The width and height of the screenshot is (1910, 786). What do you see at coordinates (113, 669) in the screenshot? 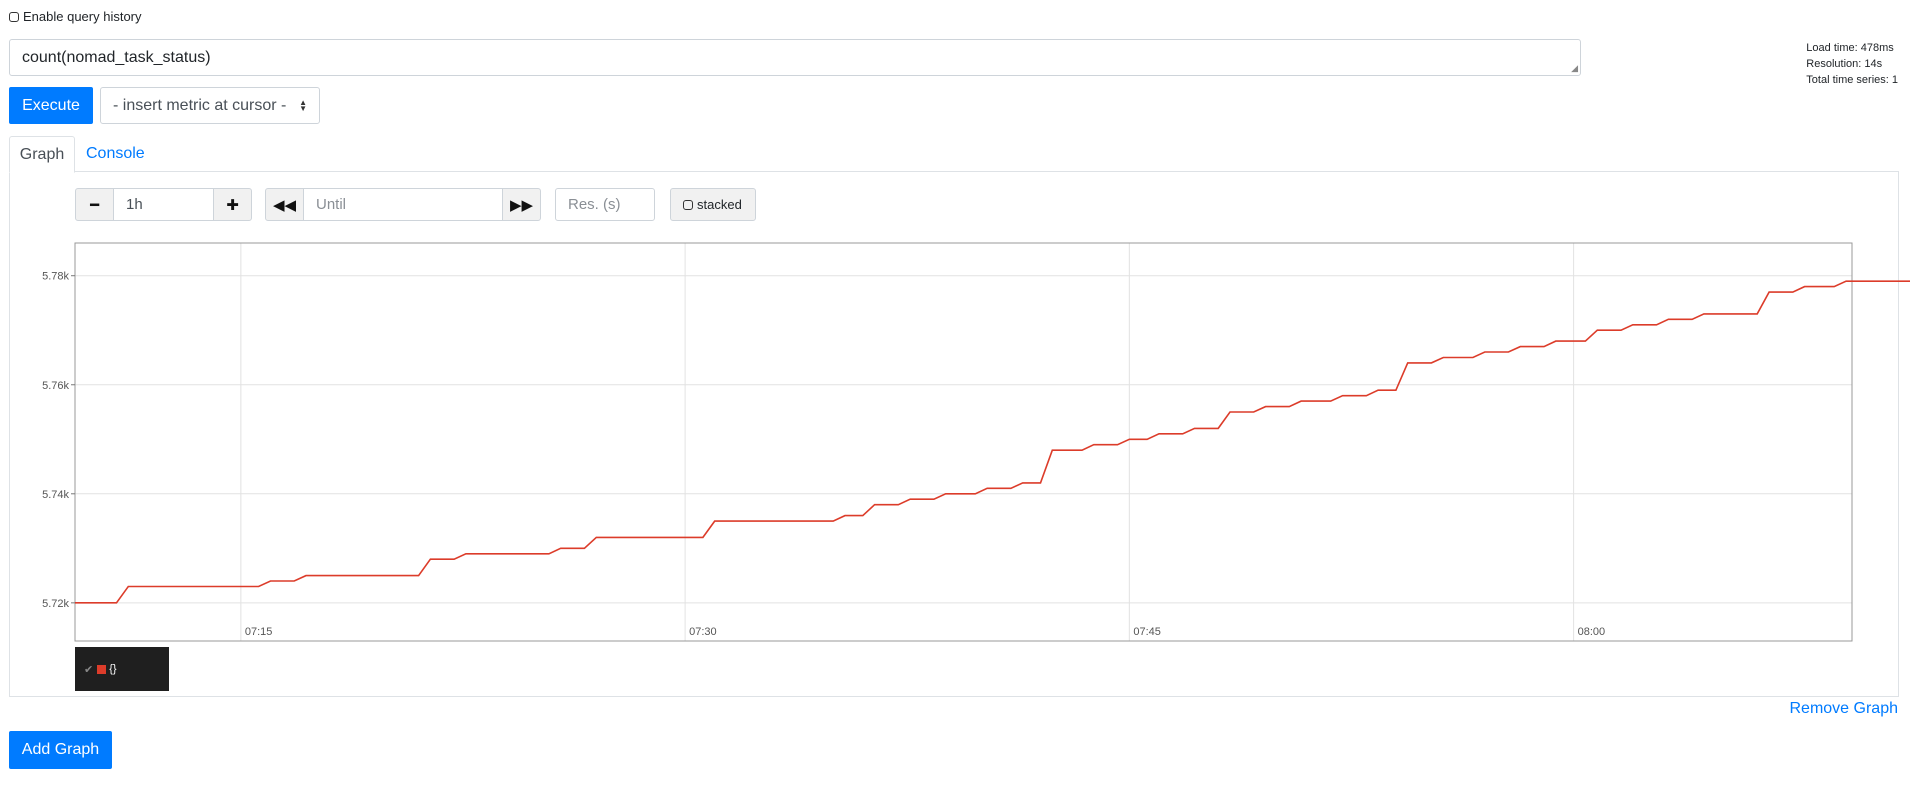
I see `legend-series-label: {}` at bounding box center [113, 669].